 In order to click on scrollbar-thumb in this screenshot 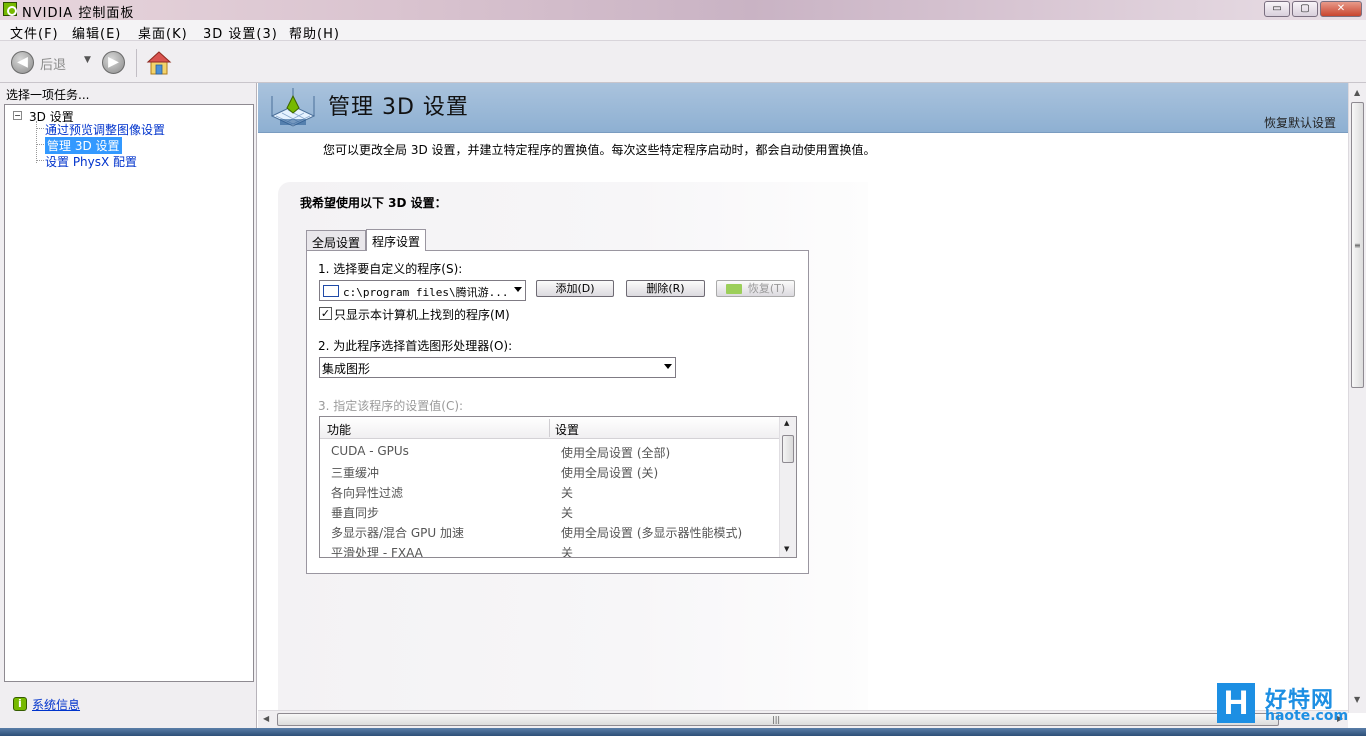, I will do `click(788, 449)`.